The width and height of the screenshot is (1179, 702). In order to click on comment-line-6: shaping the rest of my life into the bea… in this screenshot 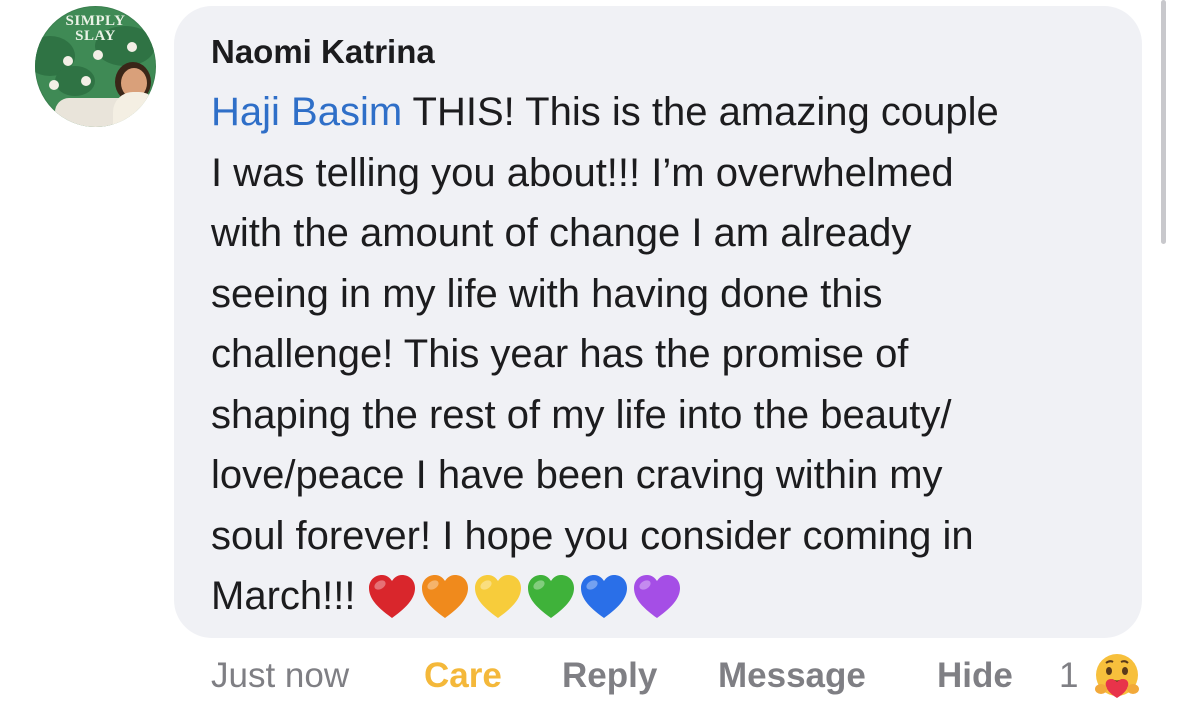, I will do `click(581, 414)`.